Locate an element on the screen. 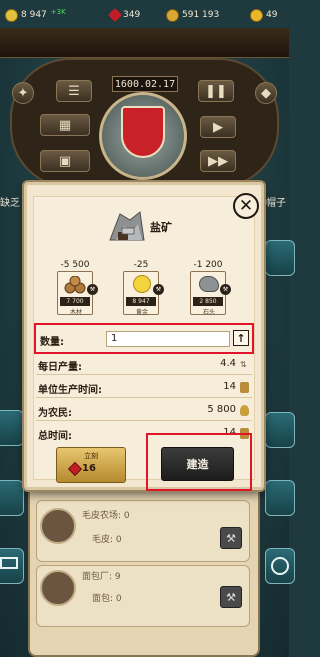 The image size is (320, 657). sort-arrows-icon: ⇅ is located at coordinates (243, 364).